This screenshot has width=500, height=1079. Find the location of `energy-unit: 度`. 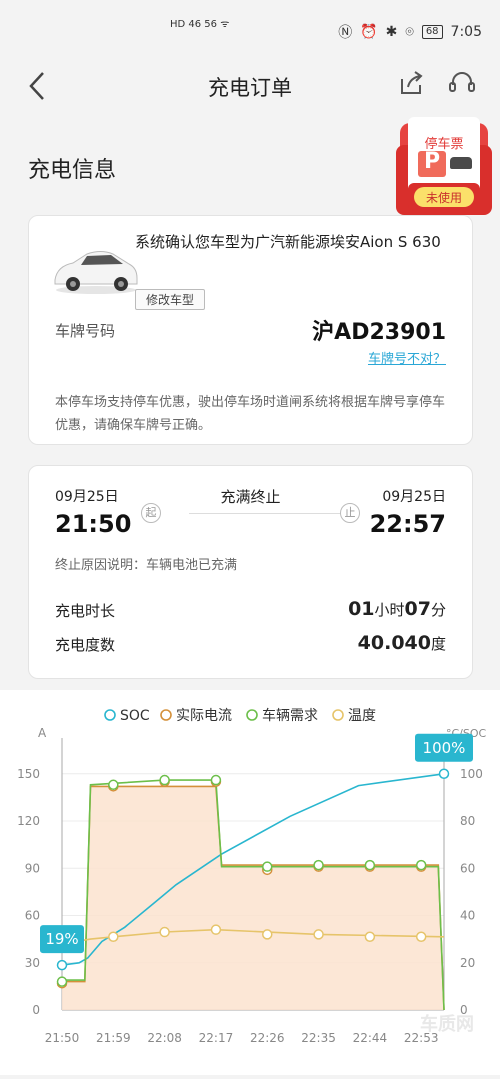

energy-unit: 度 is located at coordinates (438, 644).